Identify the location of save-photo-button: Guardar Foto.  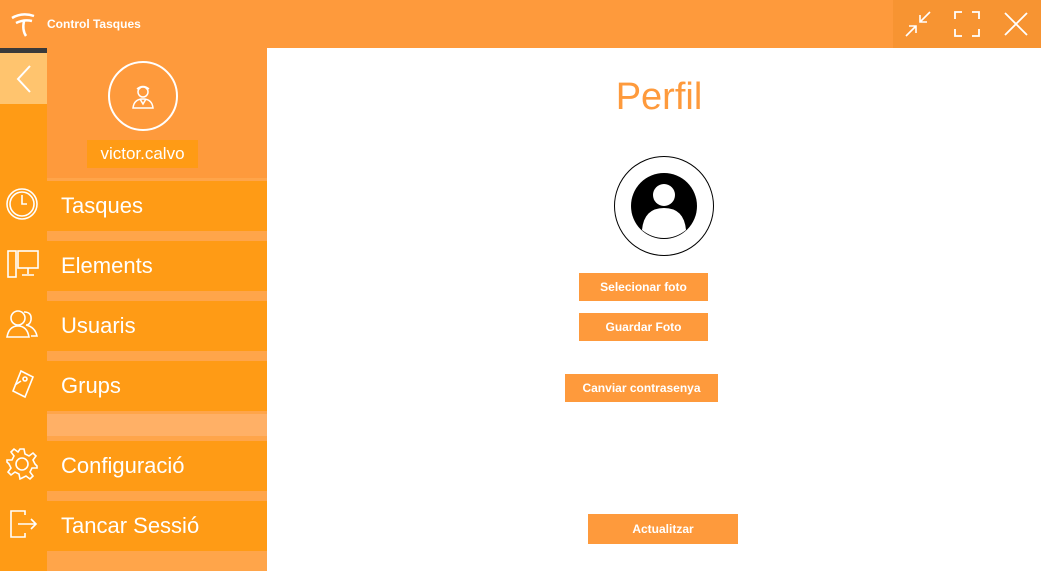
(643, 327).